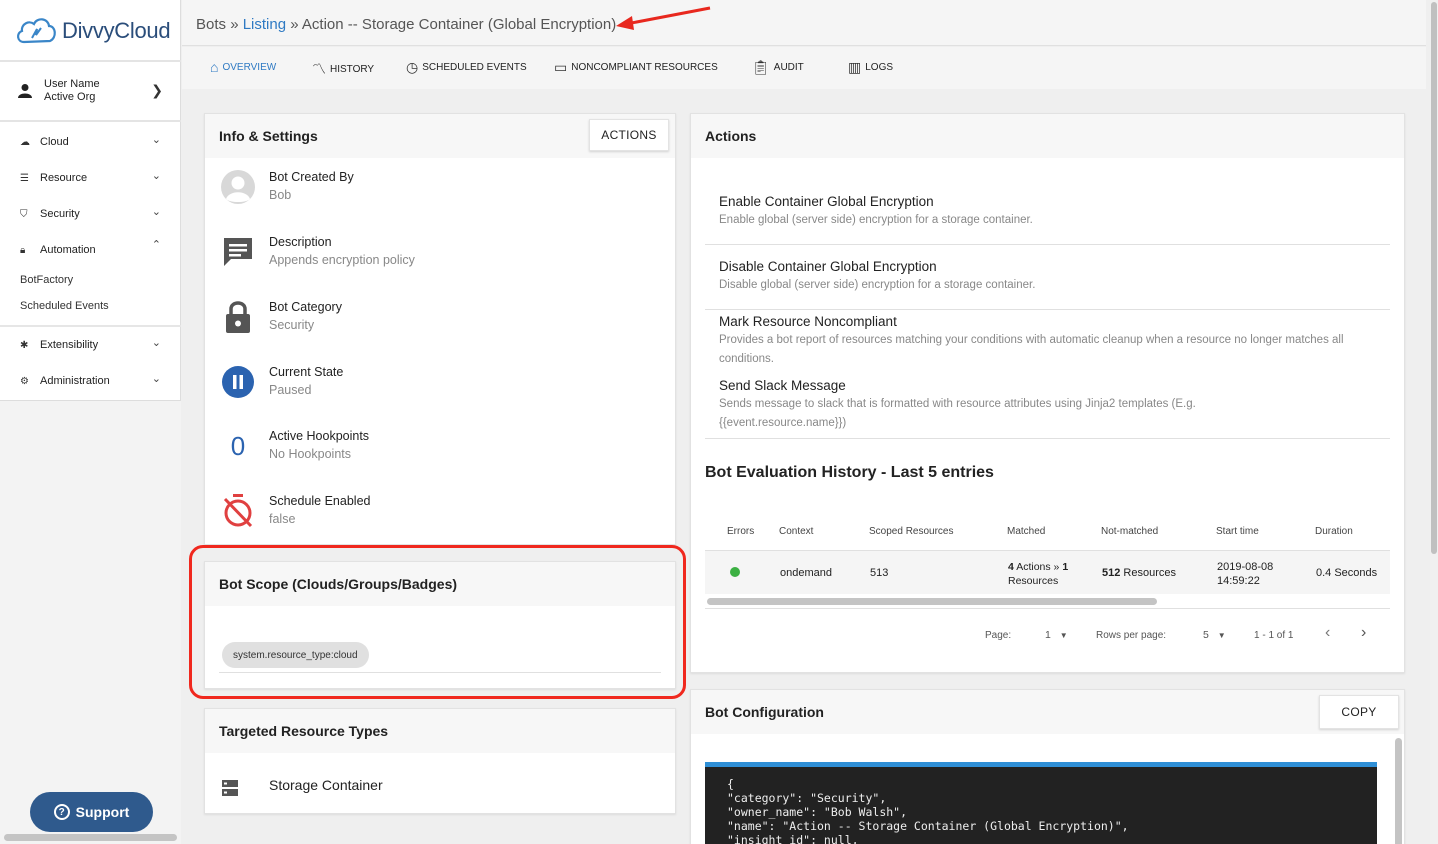 This screenshot has width=1438, height=844. What do you see at coordinates (807, 798) in the screenshot?
I see `code-line: "category": "Security",` at bounding box center [807, 798].